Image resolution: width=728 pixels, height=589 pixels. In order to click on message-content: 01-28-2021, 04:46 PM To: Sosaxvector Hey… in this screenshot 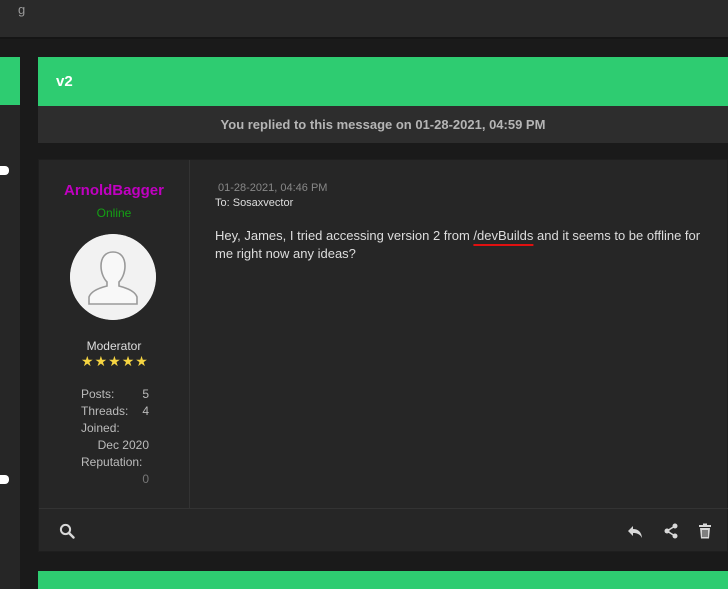, I will do `click(465, 222)`.